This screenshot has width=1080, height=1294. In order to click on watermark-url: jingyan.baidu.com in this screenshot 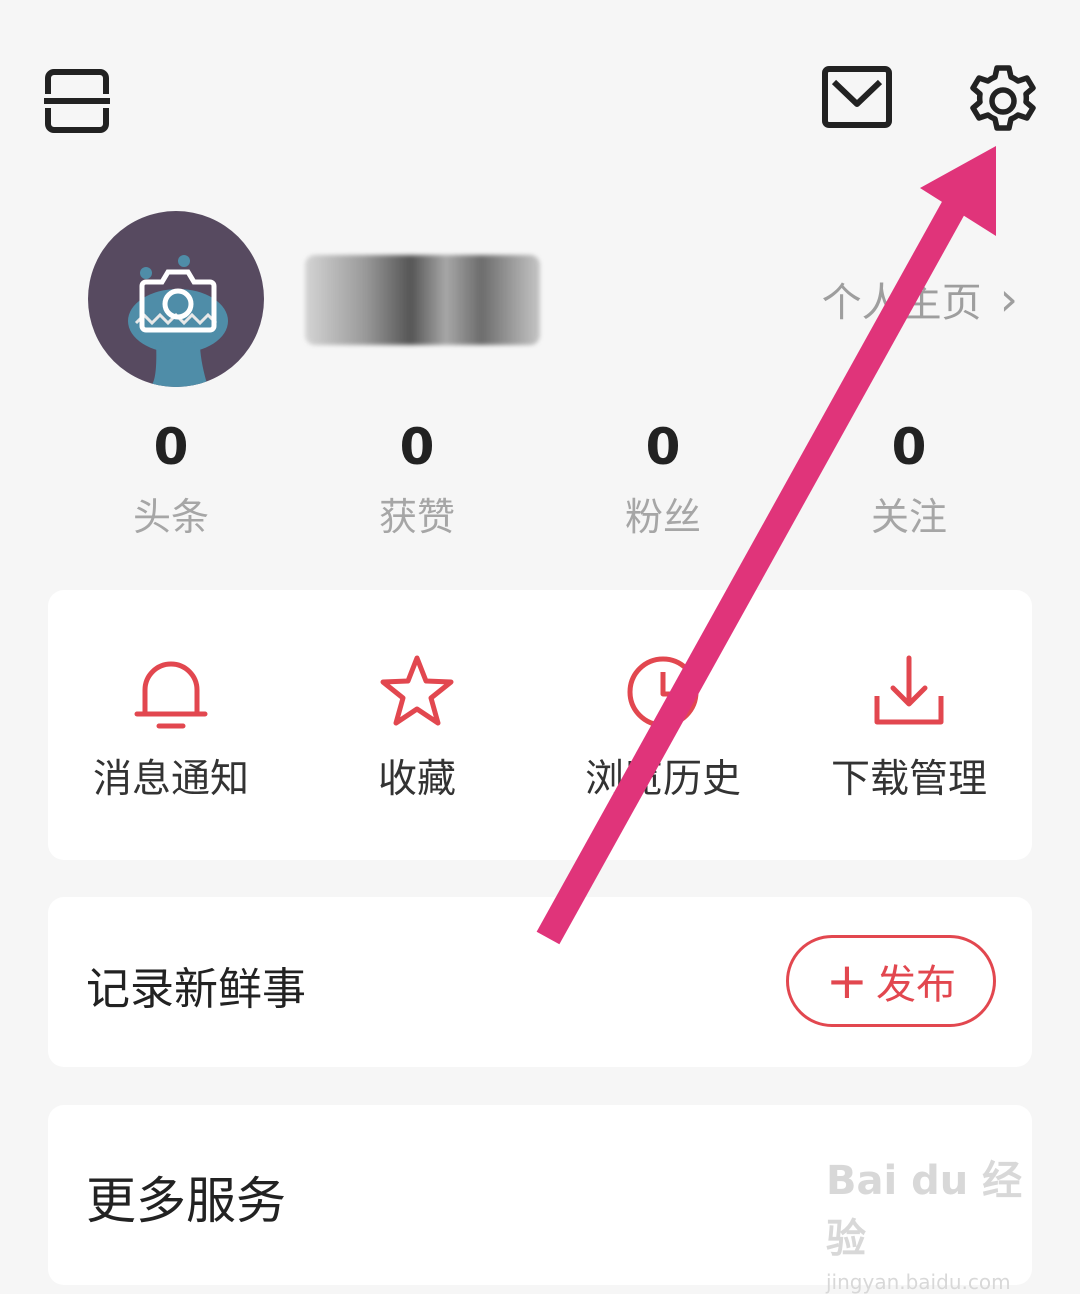, I will do `click(918, 1282)`.